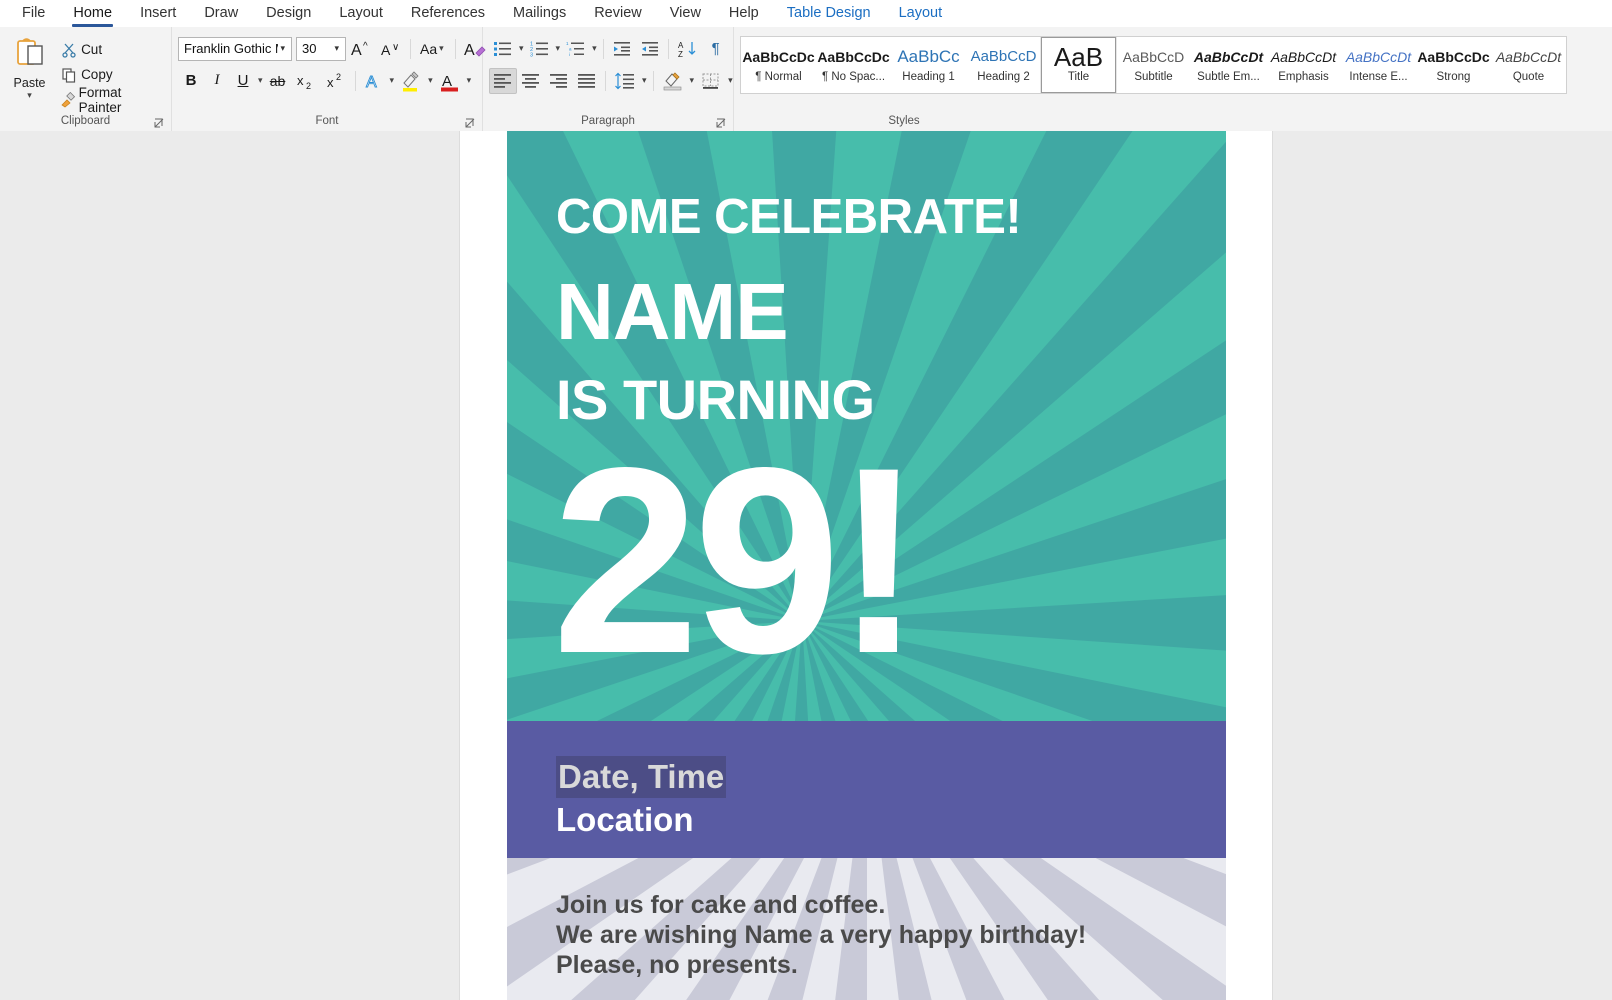 The height and width of the screenshot is (1000, 1612). What do you see at coordinates (1078, 65) in the screenshot?
I see `style-item-title: AaB Title` at bounding box center [1078, 65].